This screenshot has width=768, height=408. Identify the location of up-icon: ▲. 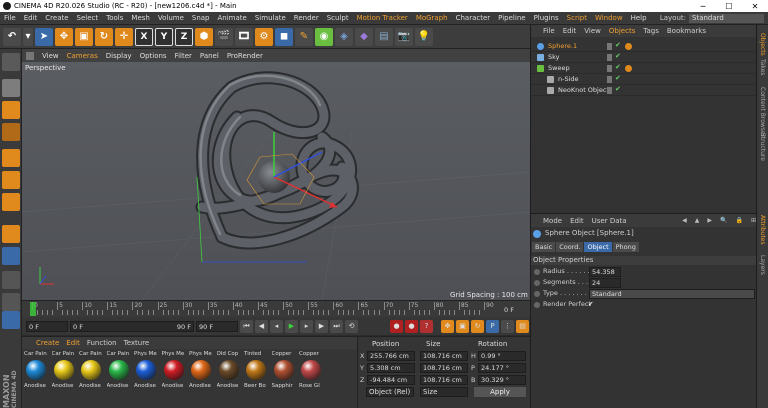
(697, 220).